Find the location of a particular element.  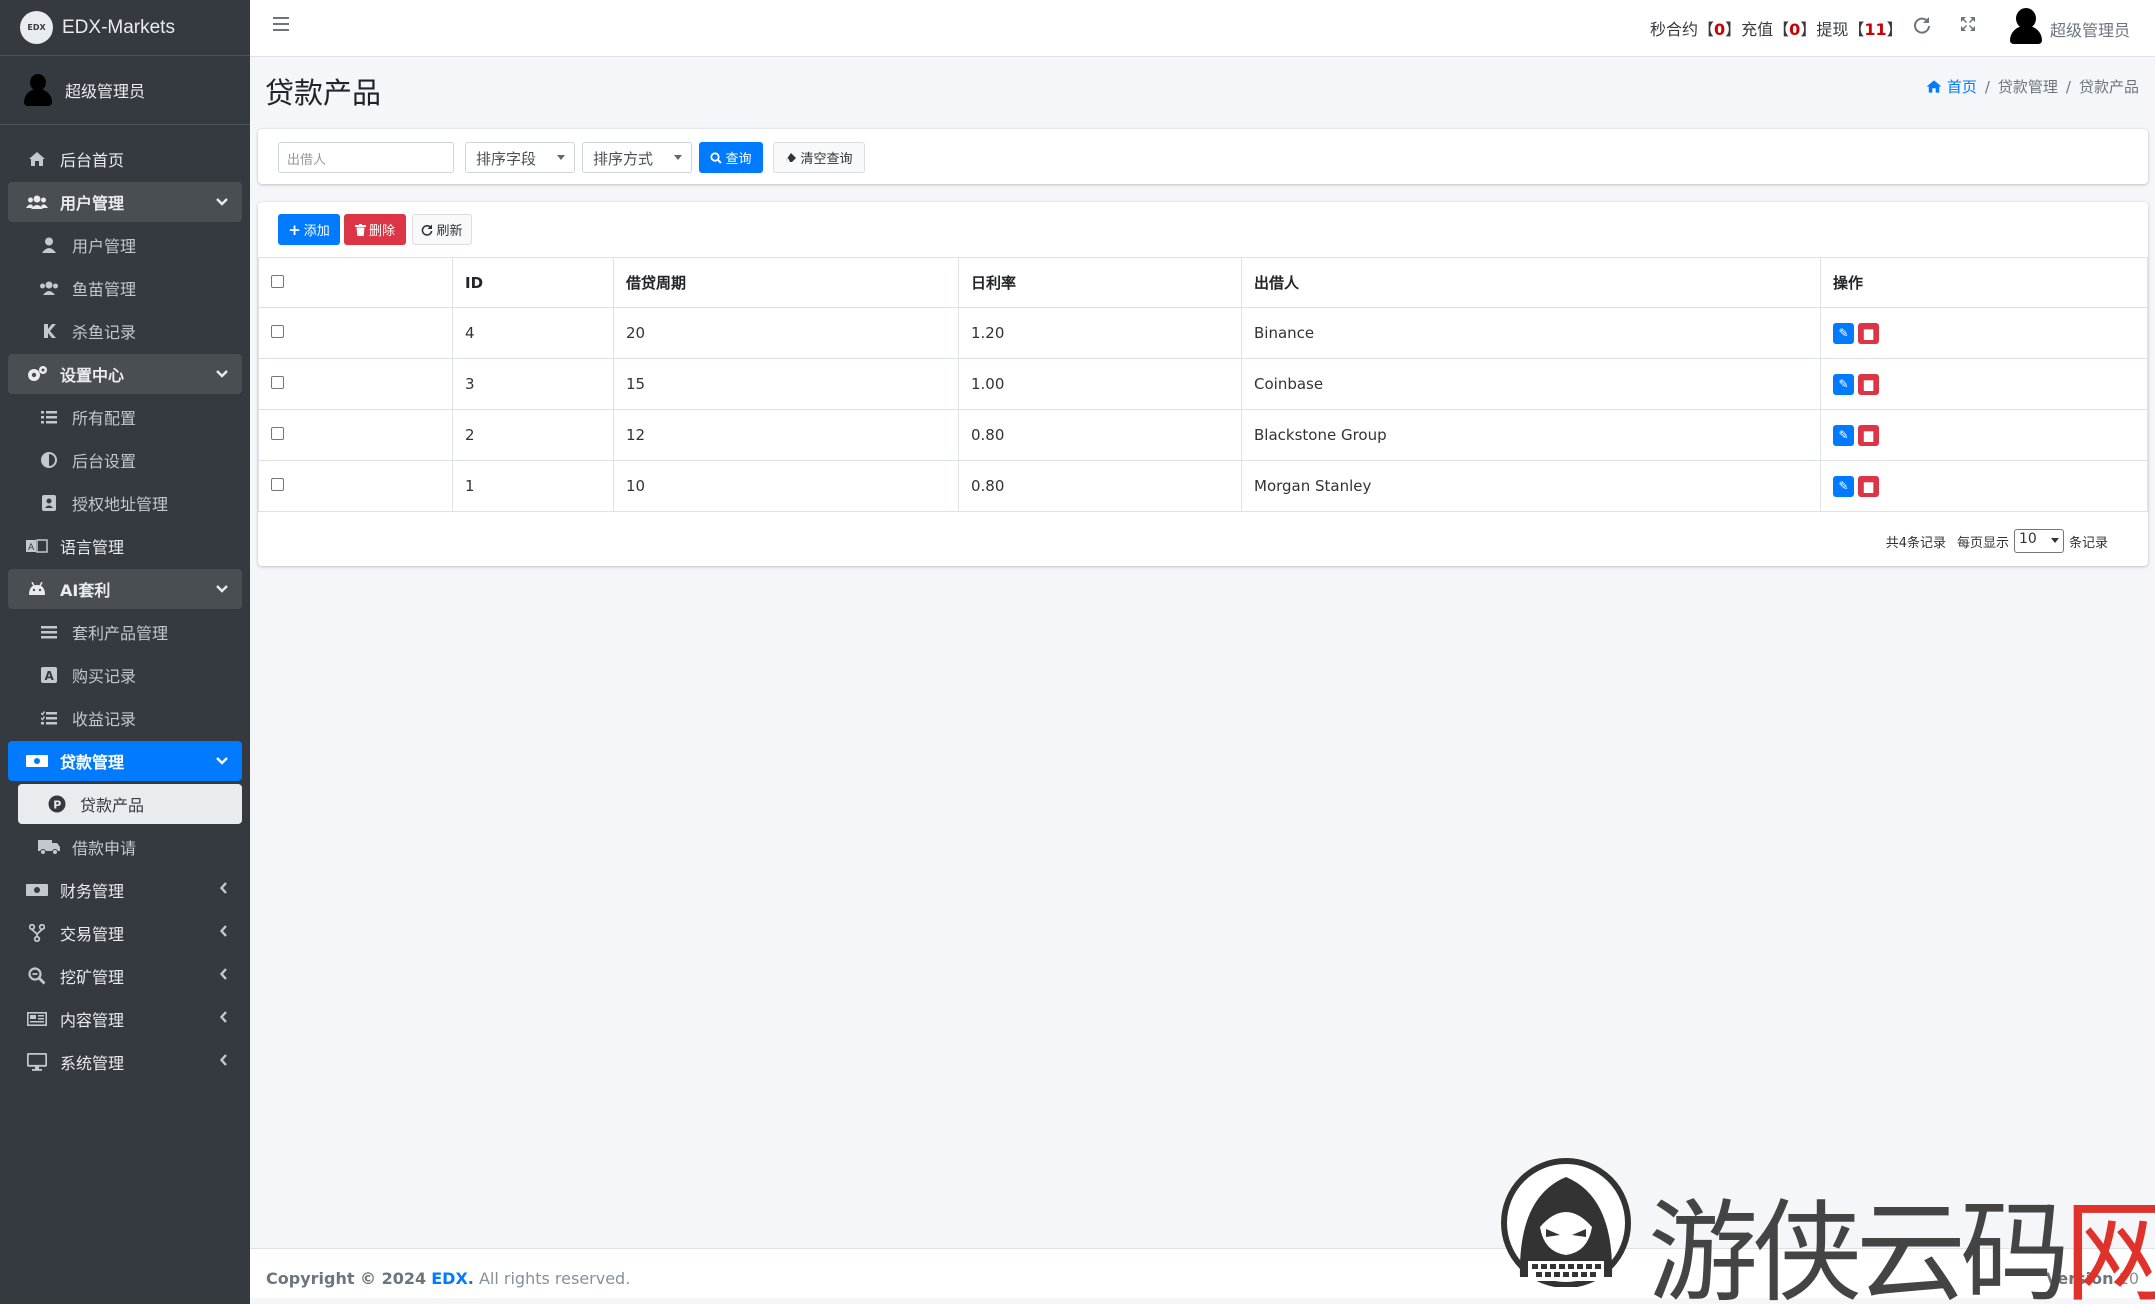

sidebar-item-auth-address: 授权地址管理 is located at coordinates (125, 503).